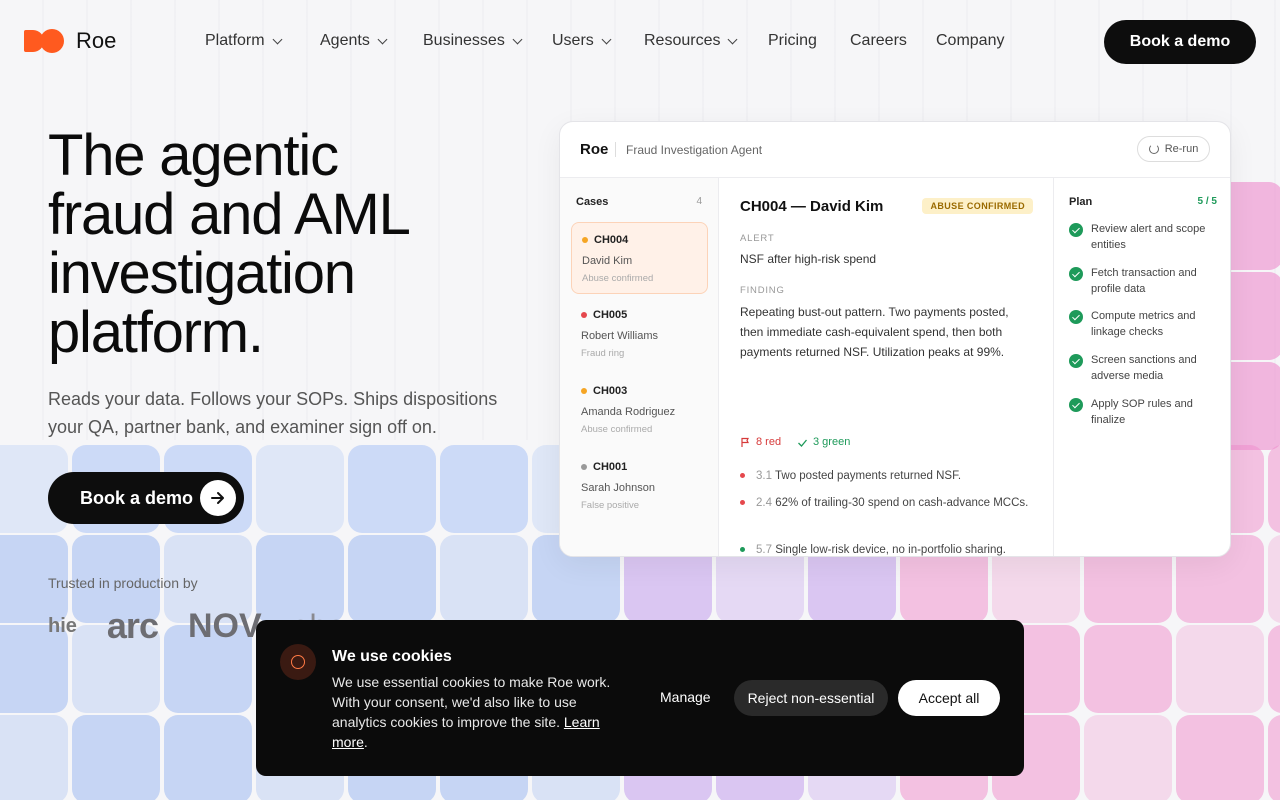 The height and width of the screenshot is (800, 1280). Describe the element at coordinates (639, 258) in the screenshot. I see `case-item-ch004: CH004 David Kim Abuse confirmed` at that location.